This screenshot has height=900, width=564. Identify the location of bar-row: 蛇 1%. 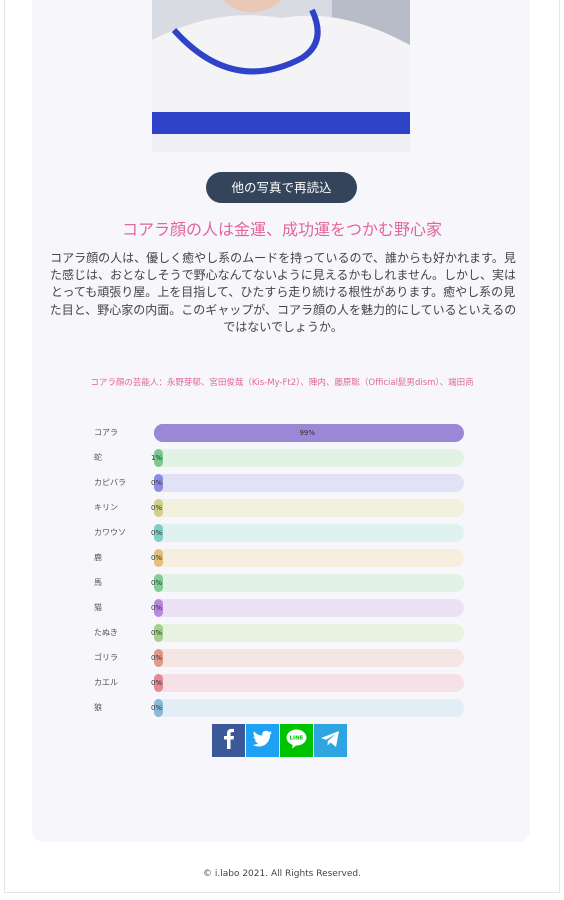
(280, 460).